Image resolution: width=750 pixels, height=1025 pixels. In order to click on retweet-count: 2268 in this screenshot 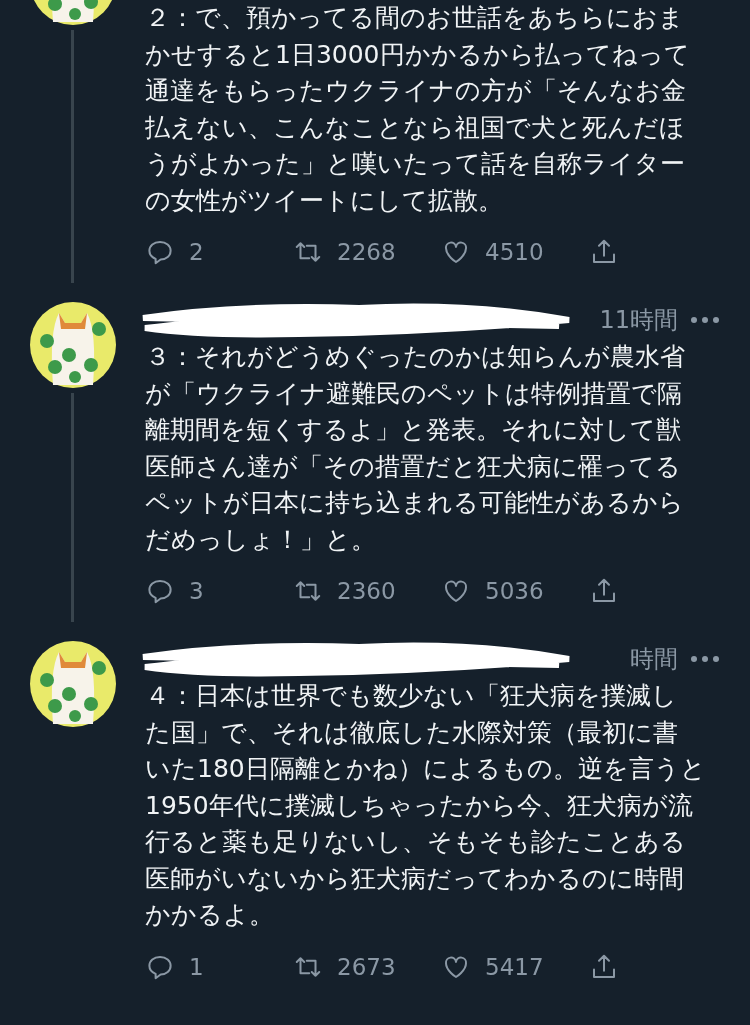, I will do `click(366, 252)`.